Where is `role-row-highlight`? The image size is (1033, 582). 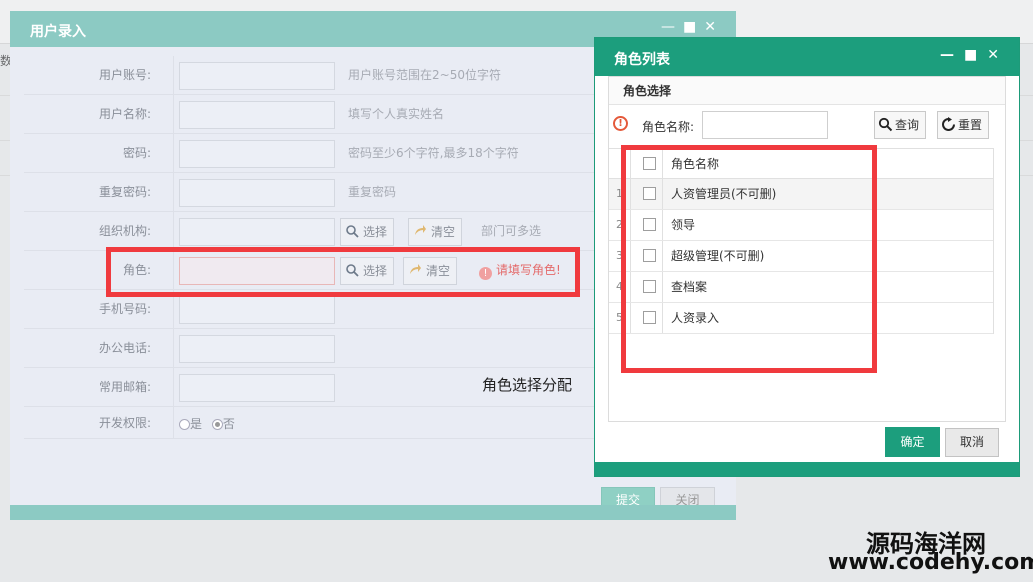 role-row-highlight is located at coordinates (343, 272).